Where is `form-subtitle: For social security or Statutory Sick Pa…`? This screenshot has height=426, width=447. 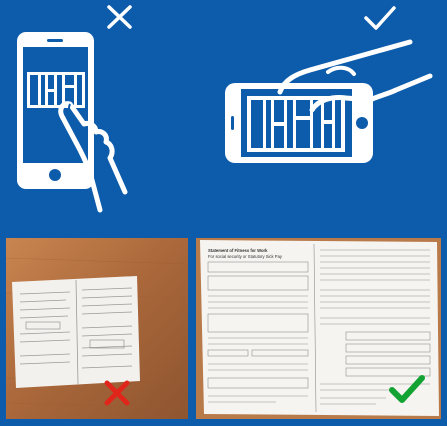
form-subtitle: For social security or Statutory Sick Pa… is located at coordinates (245, 256).